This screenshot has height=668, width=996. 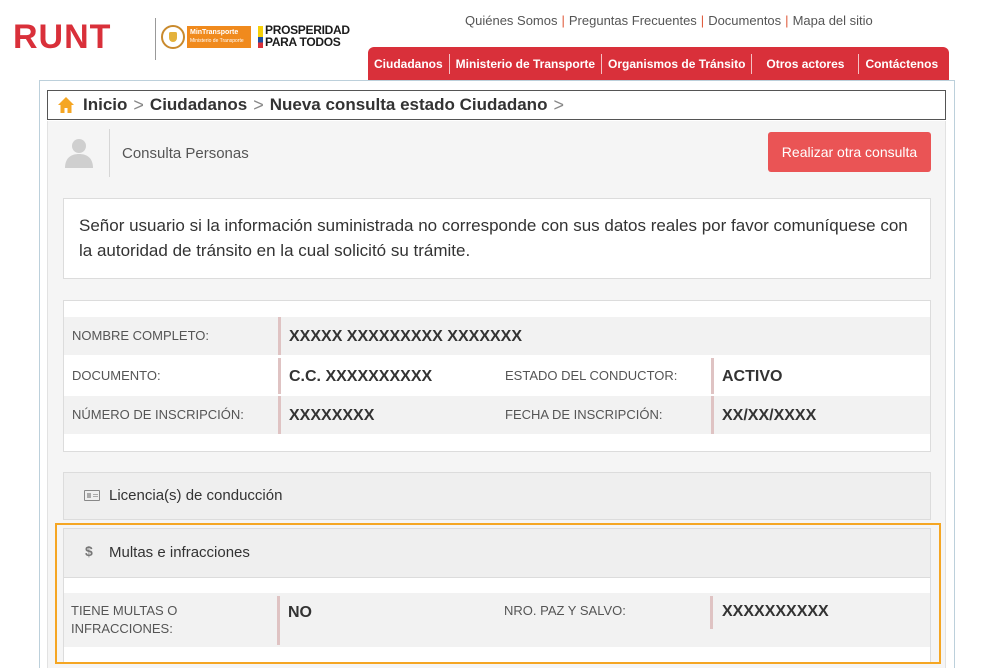 What do you see at coordinates (744, 20) in the screenshot?
I see `link-documentos: Documentos` at bounding box center [744, 20].